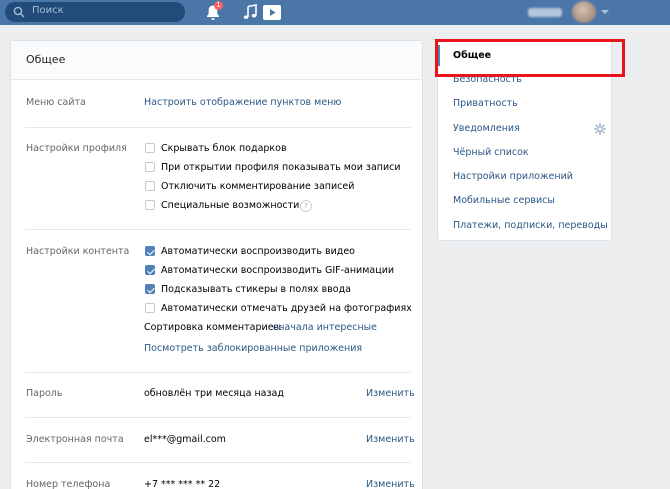 The width and height of the screenshot is (670, 489). I want to click on video-icon, so click(272, 12).